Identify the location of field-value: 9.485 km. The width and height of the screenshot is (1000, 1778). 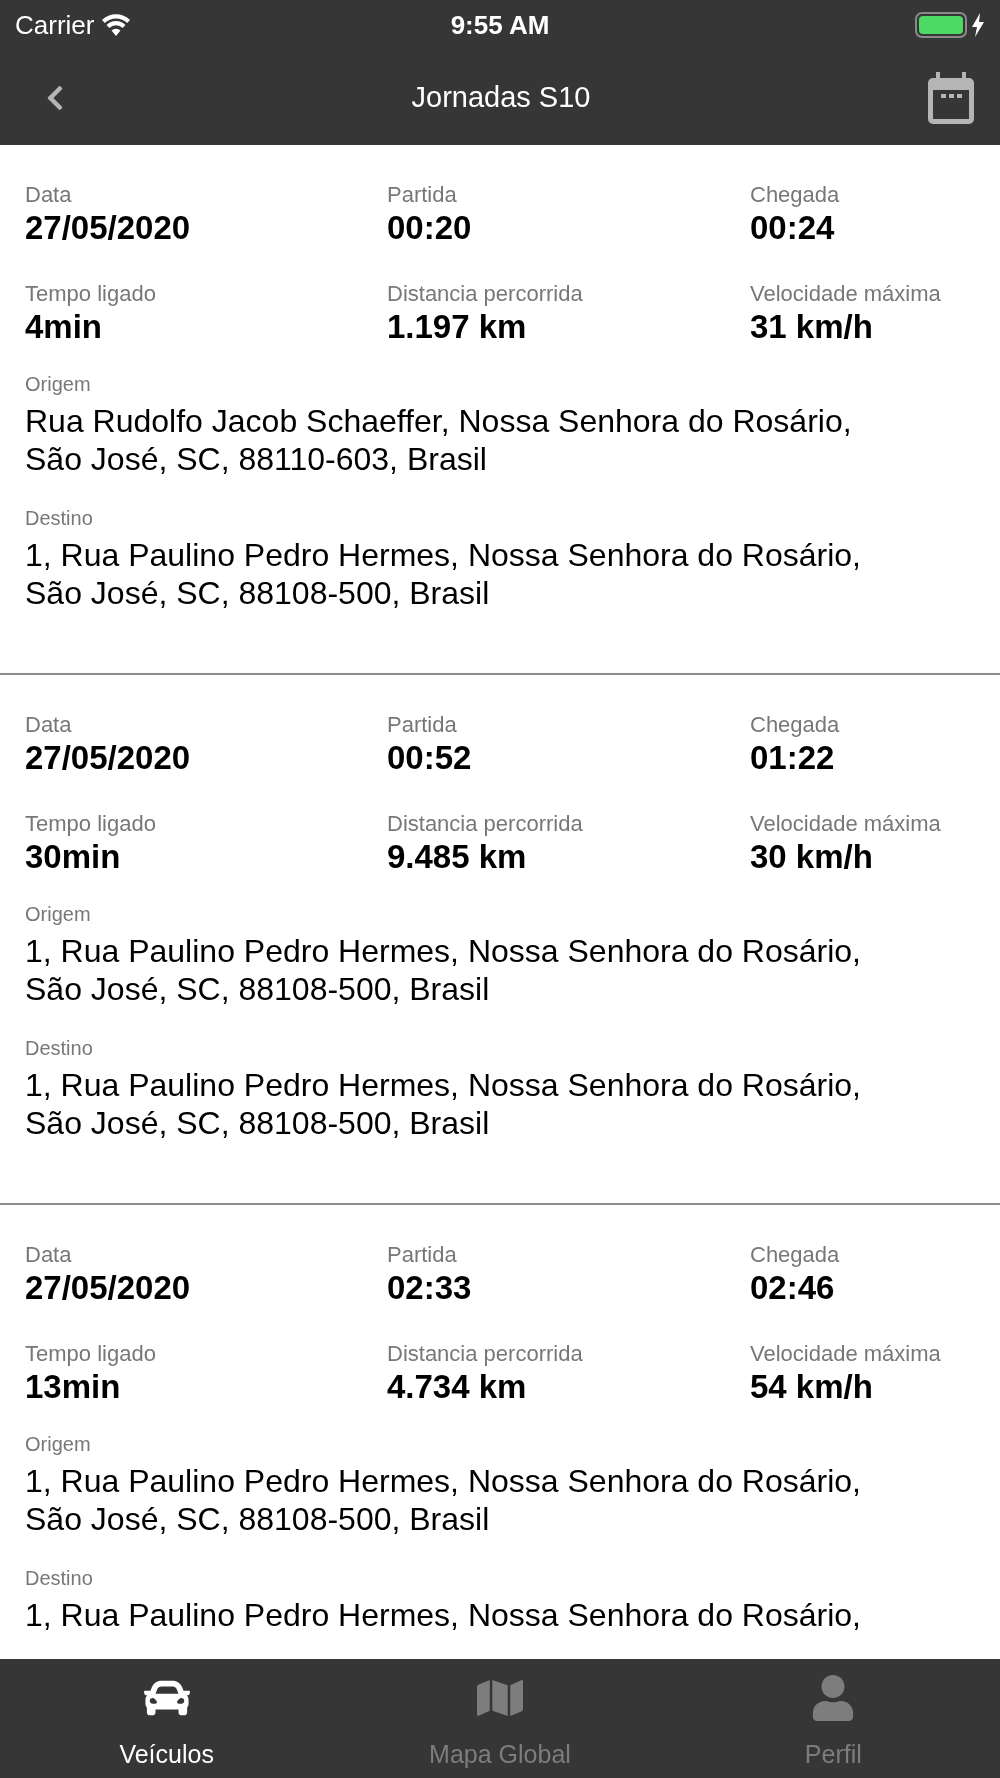
(457, 857).